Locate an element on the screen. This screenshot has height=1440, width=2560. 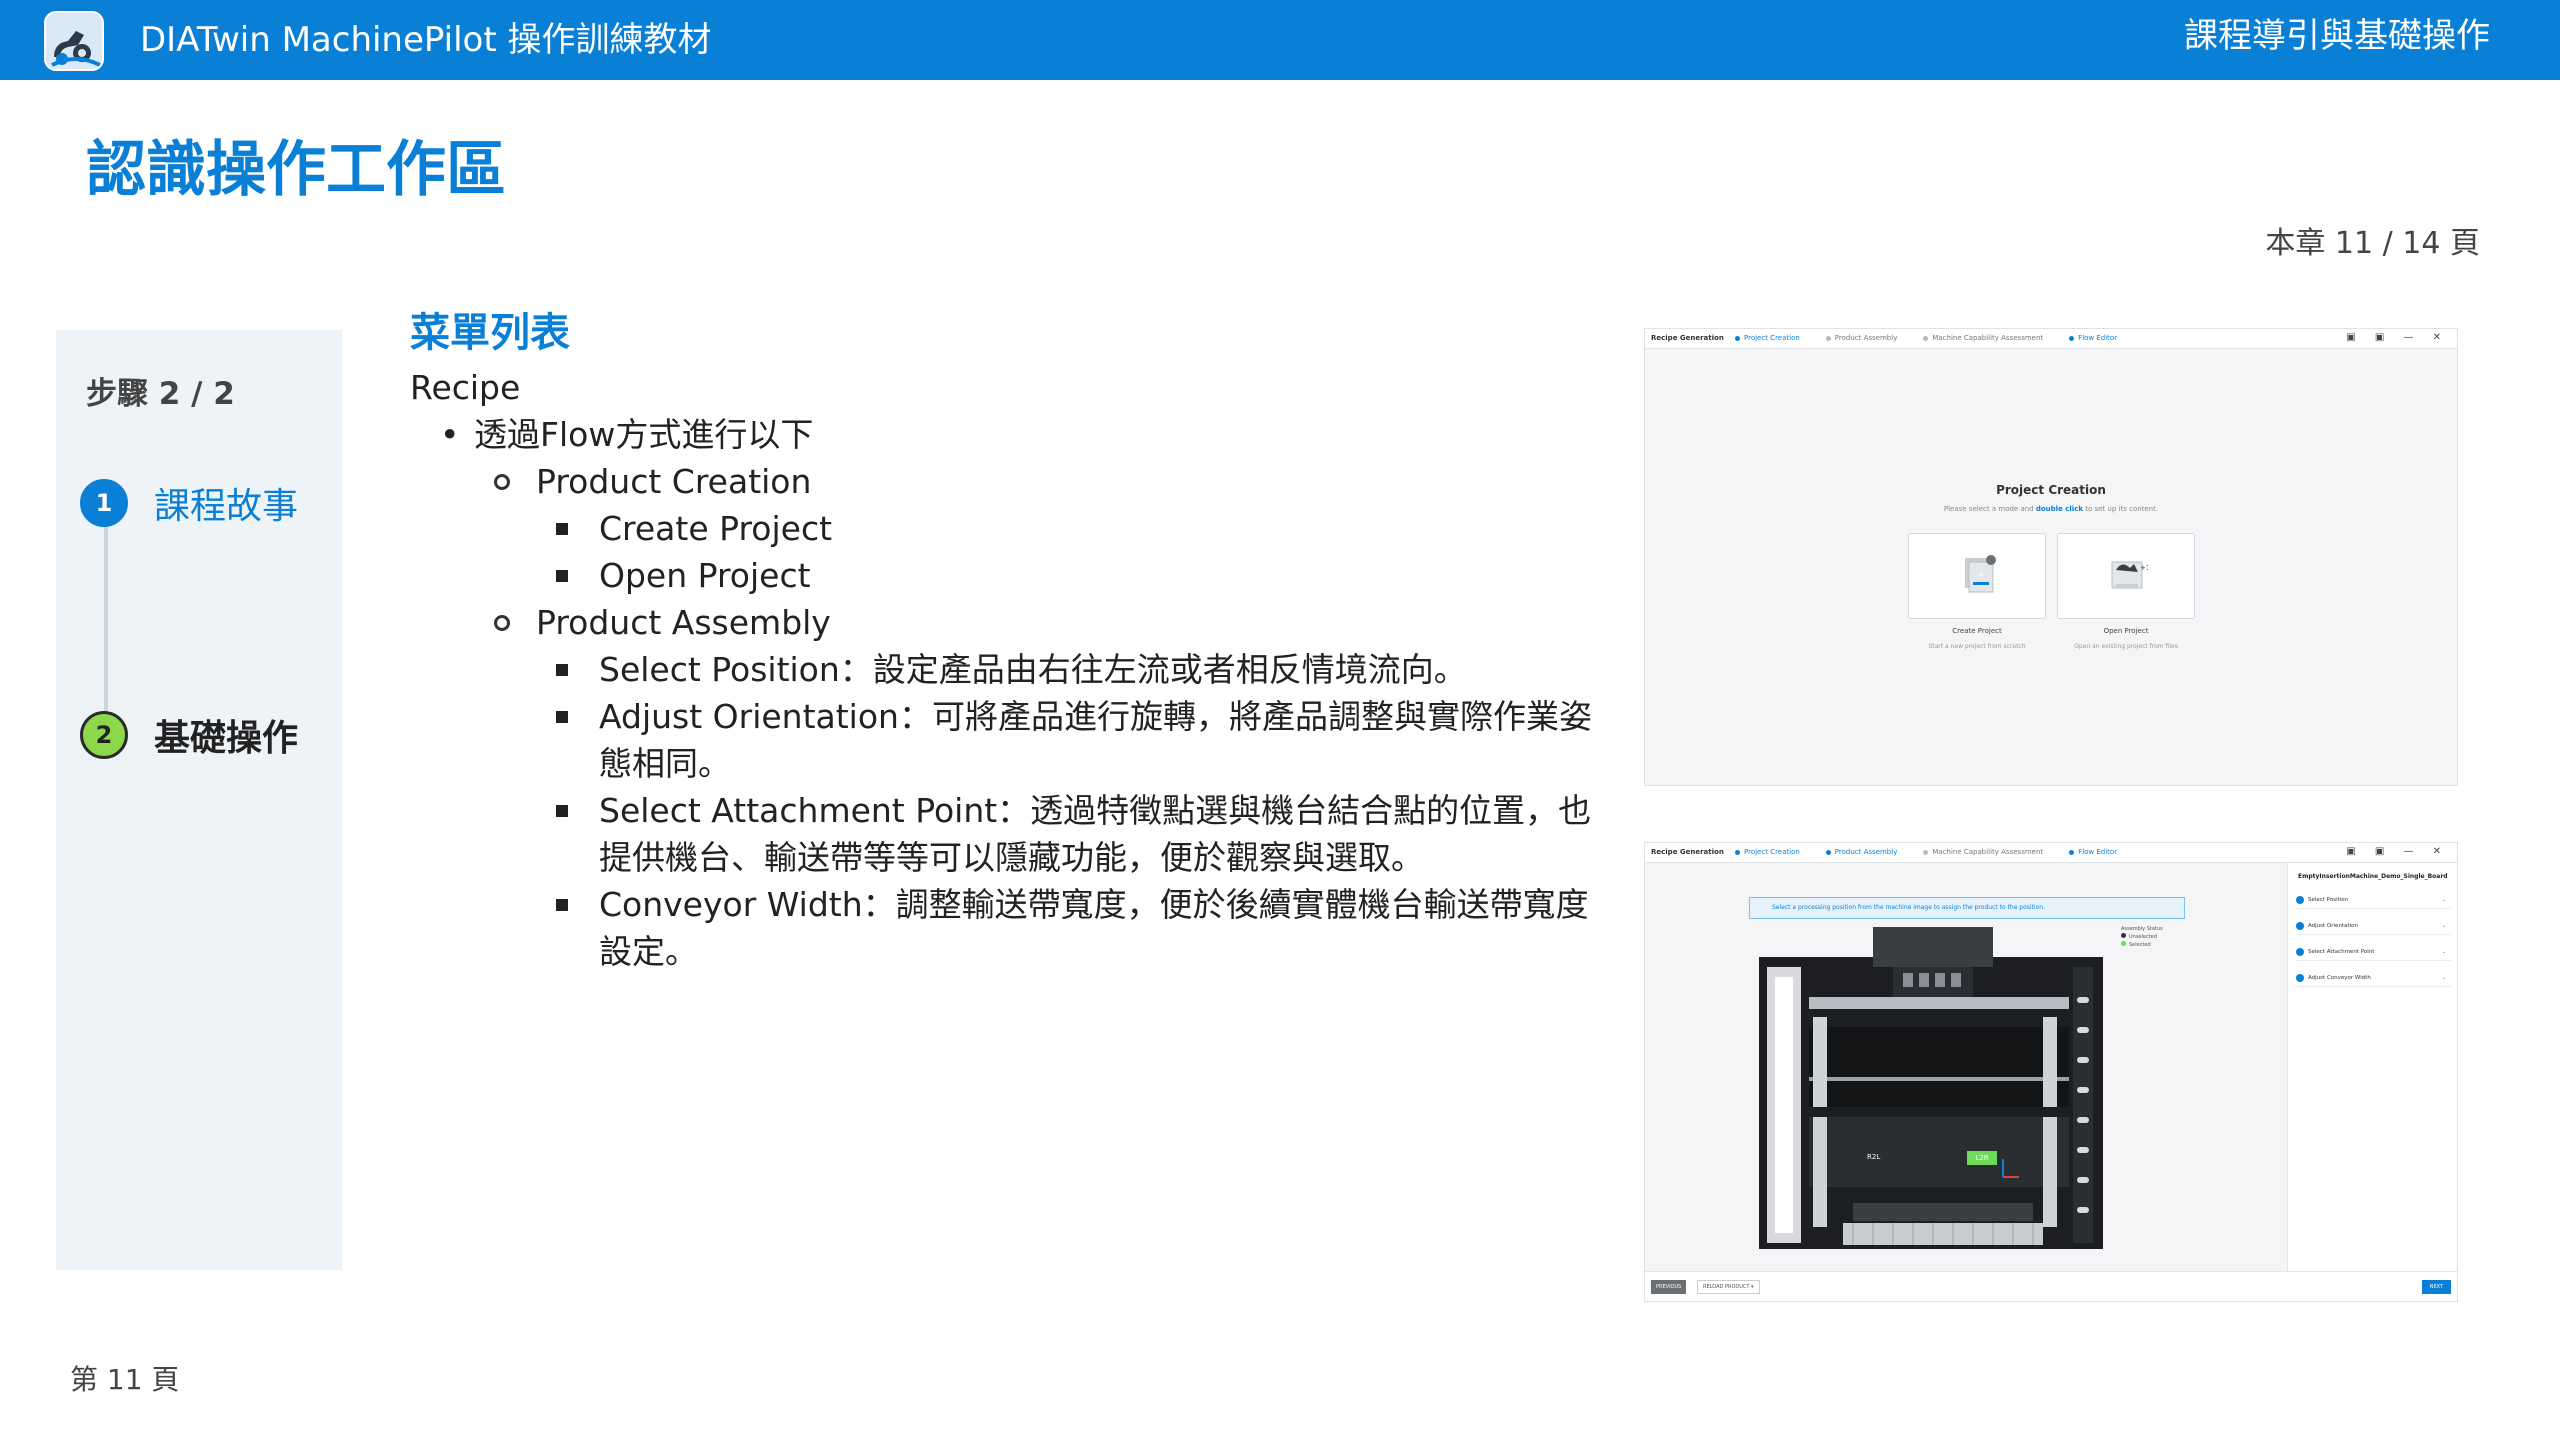
list-item: Open Project is located at coordinates (1005, 575).